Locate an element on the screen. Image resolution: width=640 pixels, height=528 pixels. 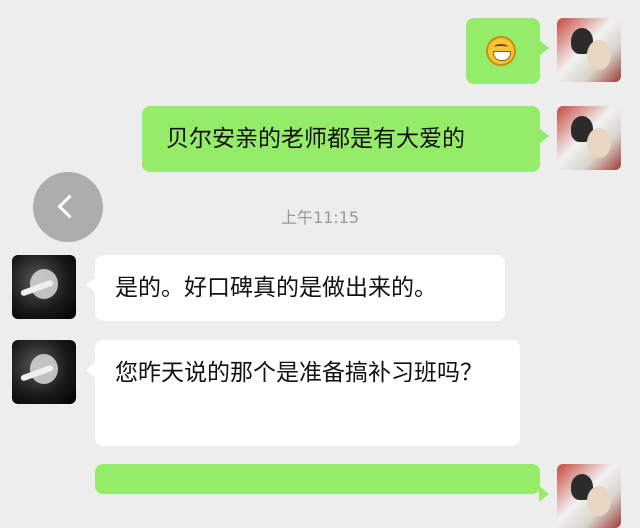
contact-message-bubble: 是的。好口碑真的是做出来的。 is located at coordinates (295, 288).